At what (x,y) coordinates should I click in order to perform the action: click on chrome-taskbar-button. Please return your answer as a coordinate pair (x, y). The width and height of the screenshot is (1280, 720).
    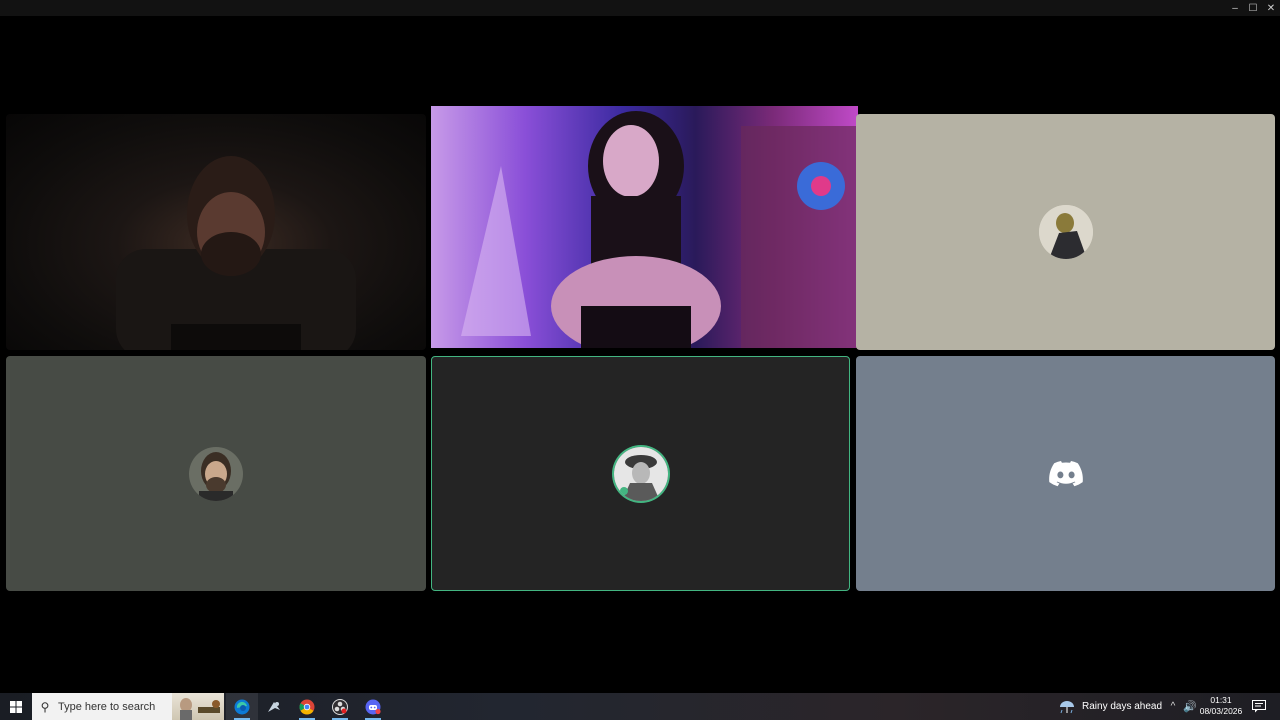
    Looking at the image, I should click on (307, 706).